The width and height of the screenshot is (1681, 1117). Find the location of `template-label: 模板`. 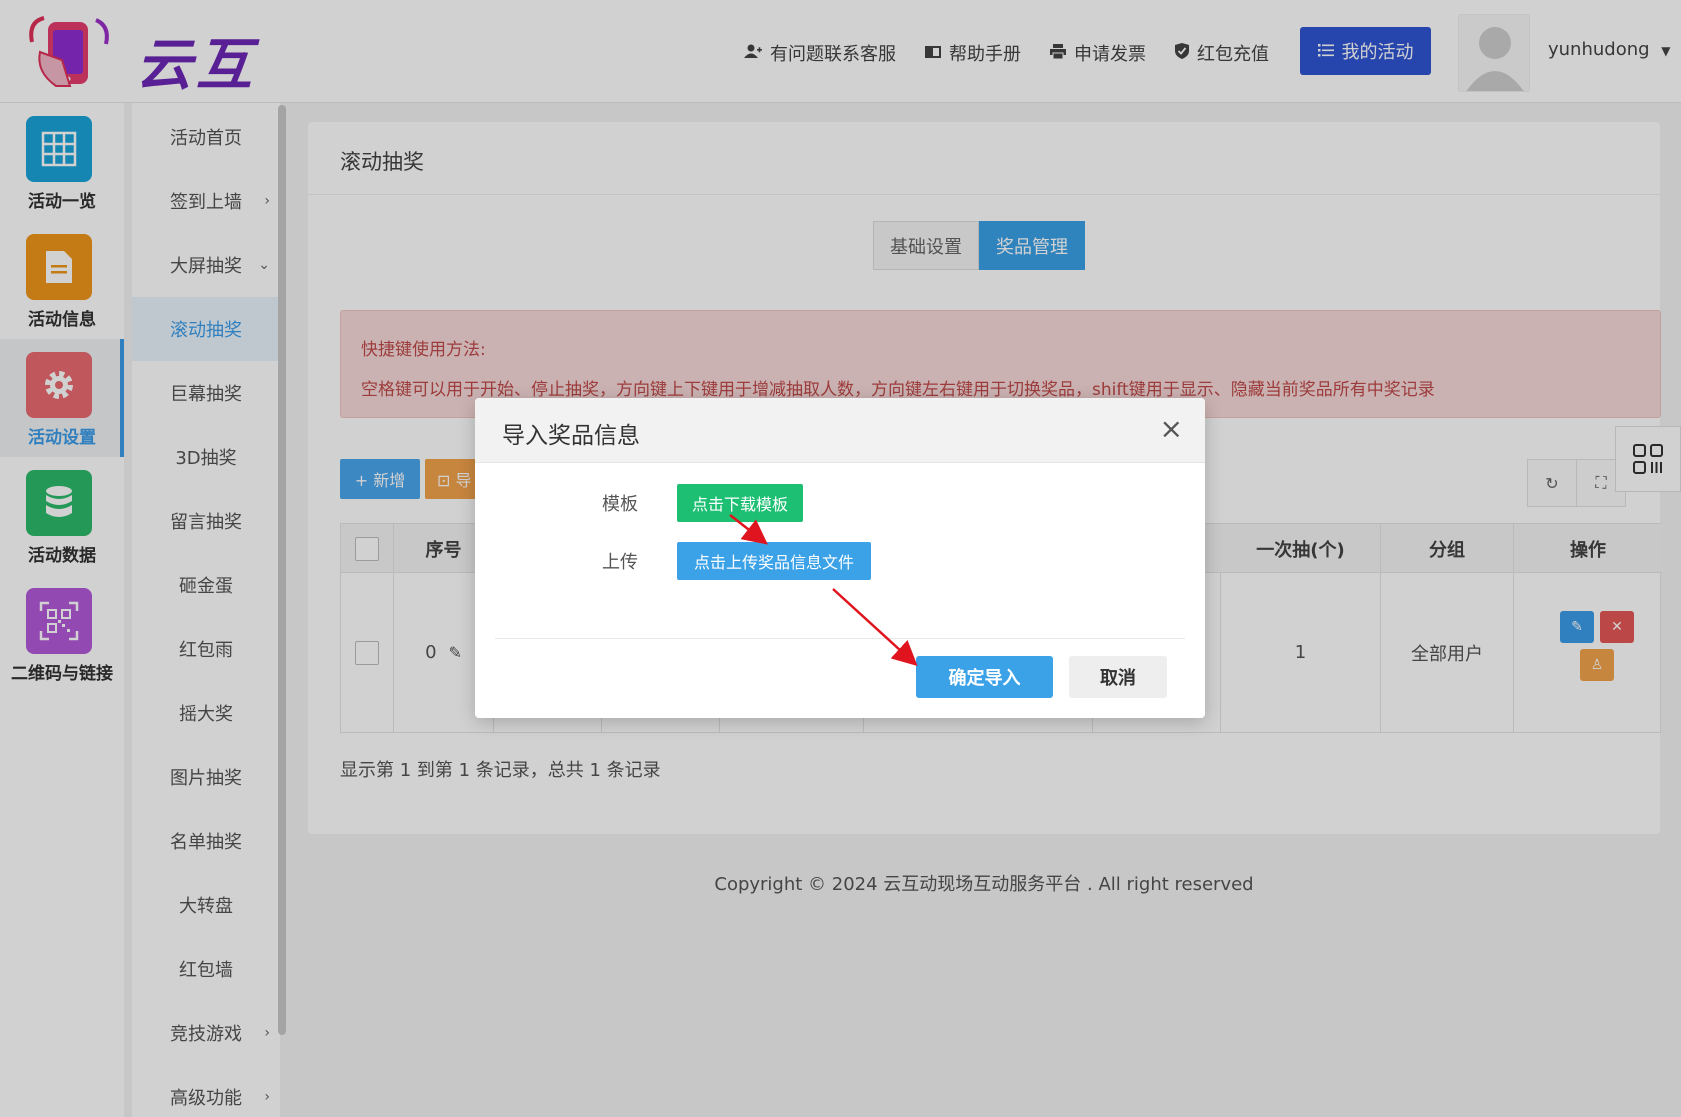

template-label: 模板 is located at coordinates (620, 504).